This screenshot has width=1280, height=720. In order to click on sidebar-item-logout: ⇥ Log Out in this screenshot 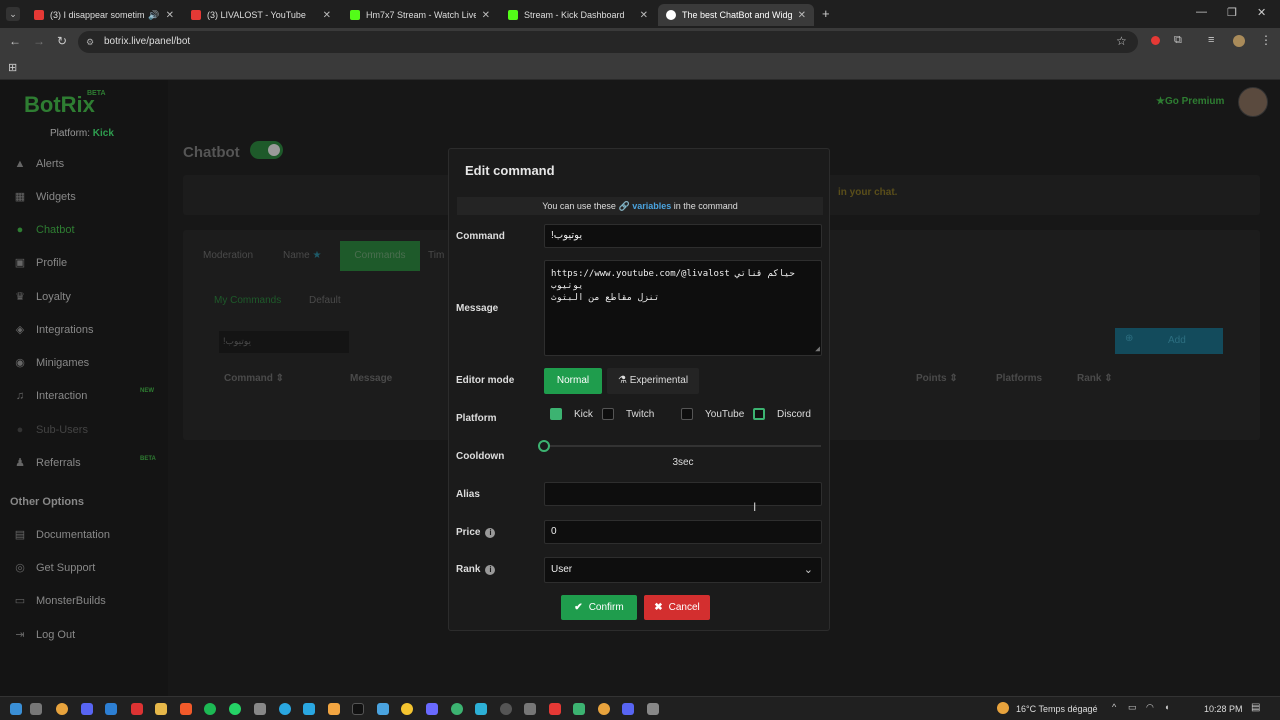, I will do `click(44, 635)`.